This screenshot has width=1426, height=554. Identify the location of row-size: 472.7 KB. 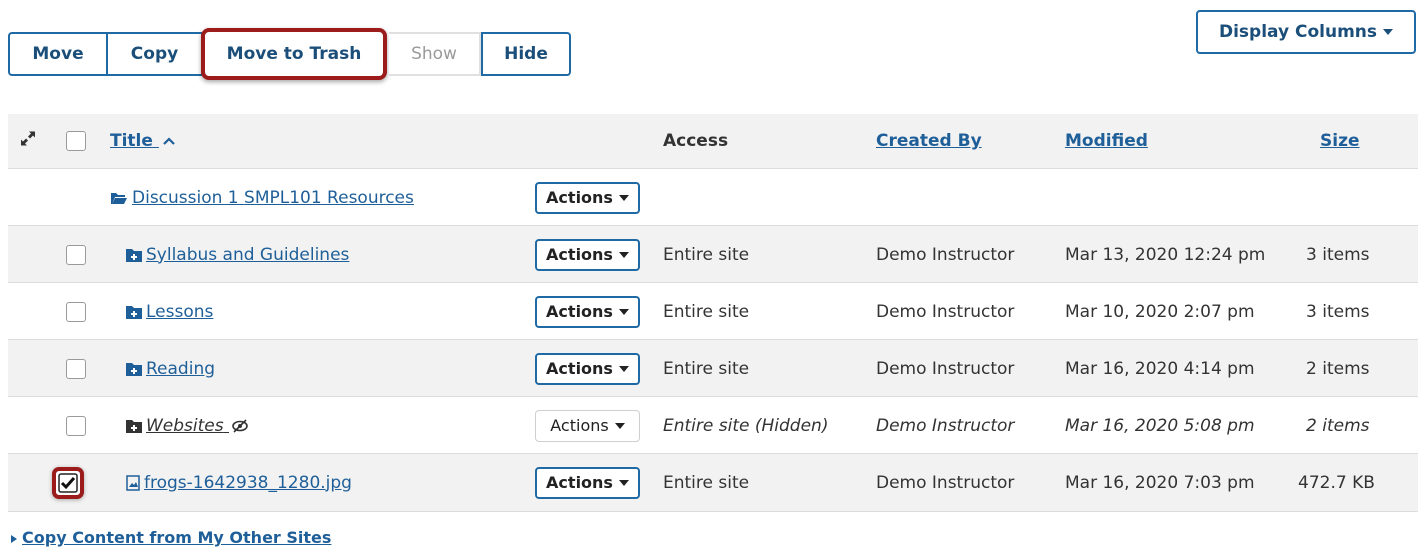
(1336, 482).